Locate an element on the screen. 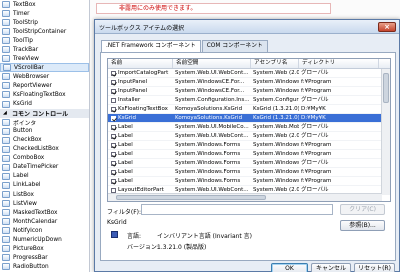 The image size is (400, 272). toolbox-item: MonthCalendar is located at coordinates (44, 221).